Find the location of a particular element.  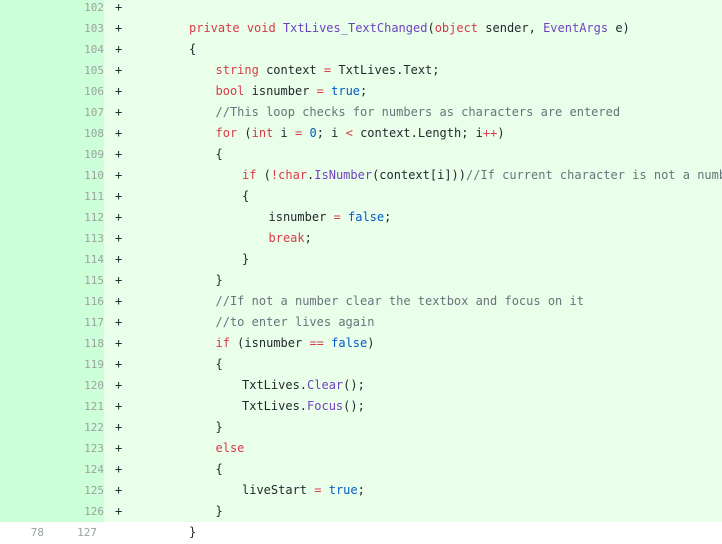

new-line-number: 119 is located at coordinates (79, 364).